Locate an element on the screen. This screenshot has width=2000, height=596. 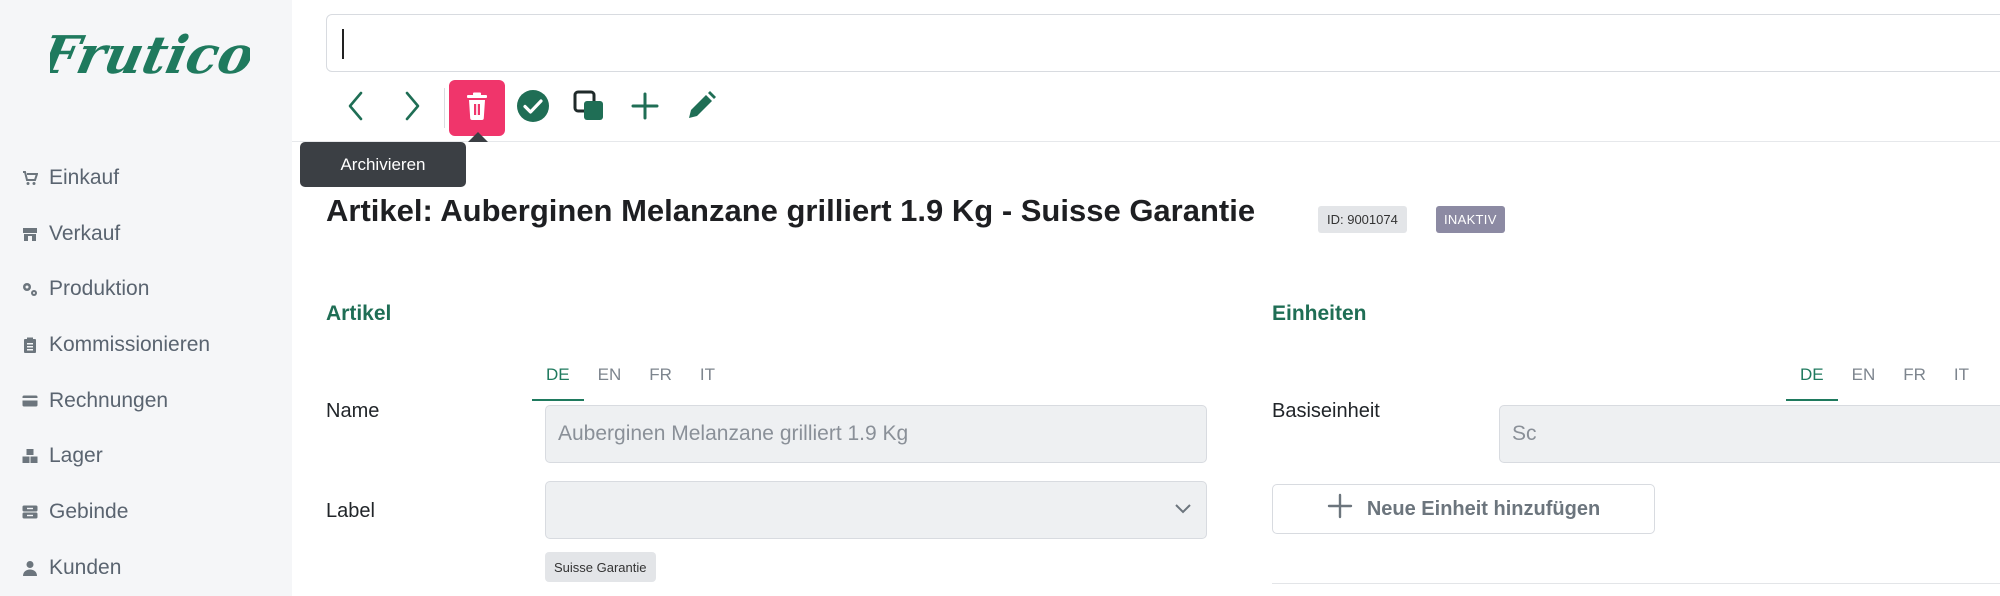
clipboard-icon is located at coordinates (30, 345).